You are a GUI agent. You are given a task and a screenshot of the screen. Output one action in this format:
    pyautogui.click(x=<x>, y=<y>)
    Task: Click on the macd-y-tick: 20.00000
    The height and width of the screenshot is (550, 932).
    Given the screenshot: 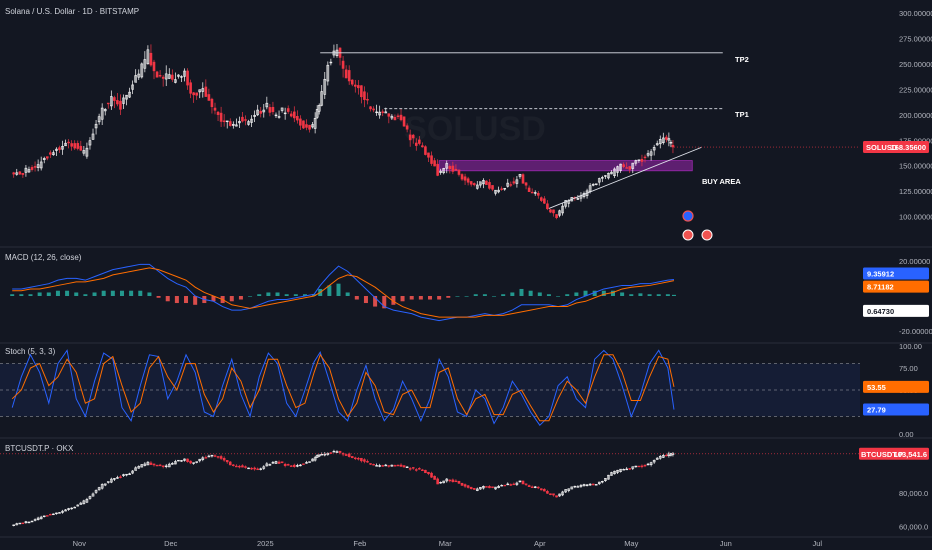 What is the action you would take?
    pyautogui.click(x=914, y=261)
    